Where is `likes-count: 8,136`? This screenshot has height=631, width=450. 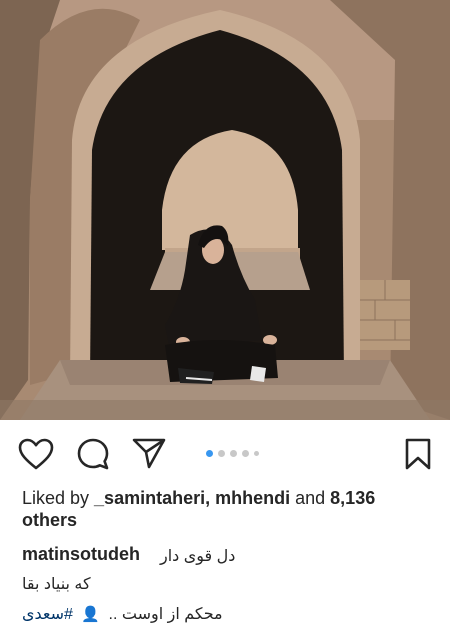 likes-count: 8,136 is located at coordinates (352, 498).